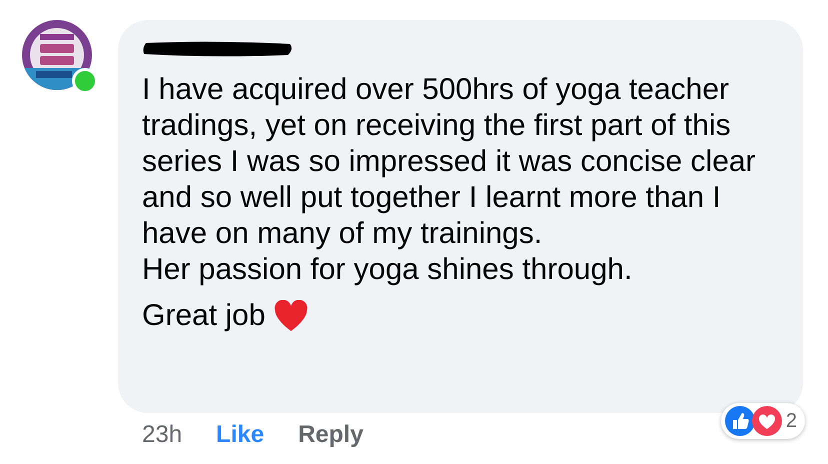 This screenshot has width=828, height=464. What do you see at coordinates (762, 421) in the screenshot?
I see `reaction-summary: 2` at bounding box center [762, 421].